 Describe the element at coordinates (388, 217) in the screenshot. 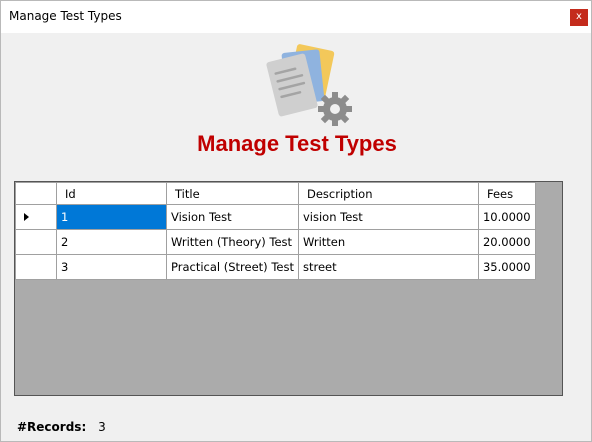

I see `cell-description: vision Test` at that location.